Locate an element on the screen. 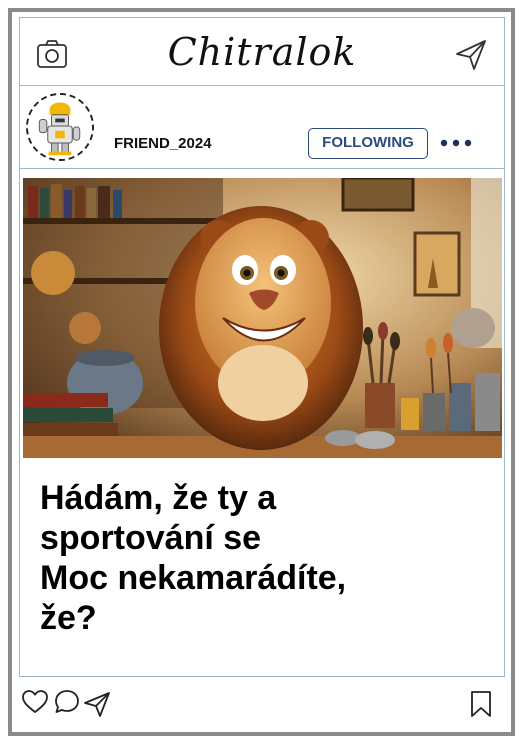 The image size is (523, 742). caption-line: Hádám, že ty a is located at coordinates (158, 498).